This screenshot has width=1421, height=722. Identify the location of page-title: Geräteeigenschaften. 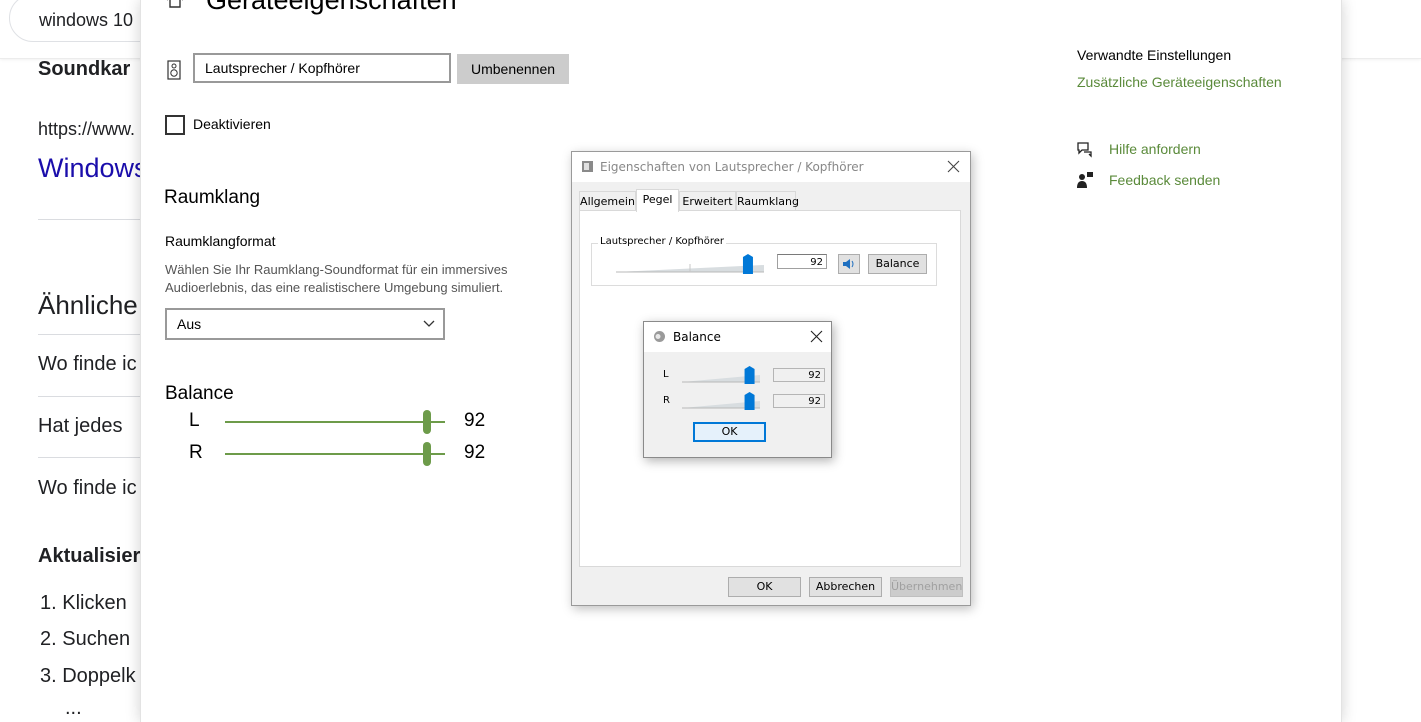
(331, 7).